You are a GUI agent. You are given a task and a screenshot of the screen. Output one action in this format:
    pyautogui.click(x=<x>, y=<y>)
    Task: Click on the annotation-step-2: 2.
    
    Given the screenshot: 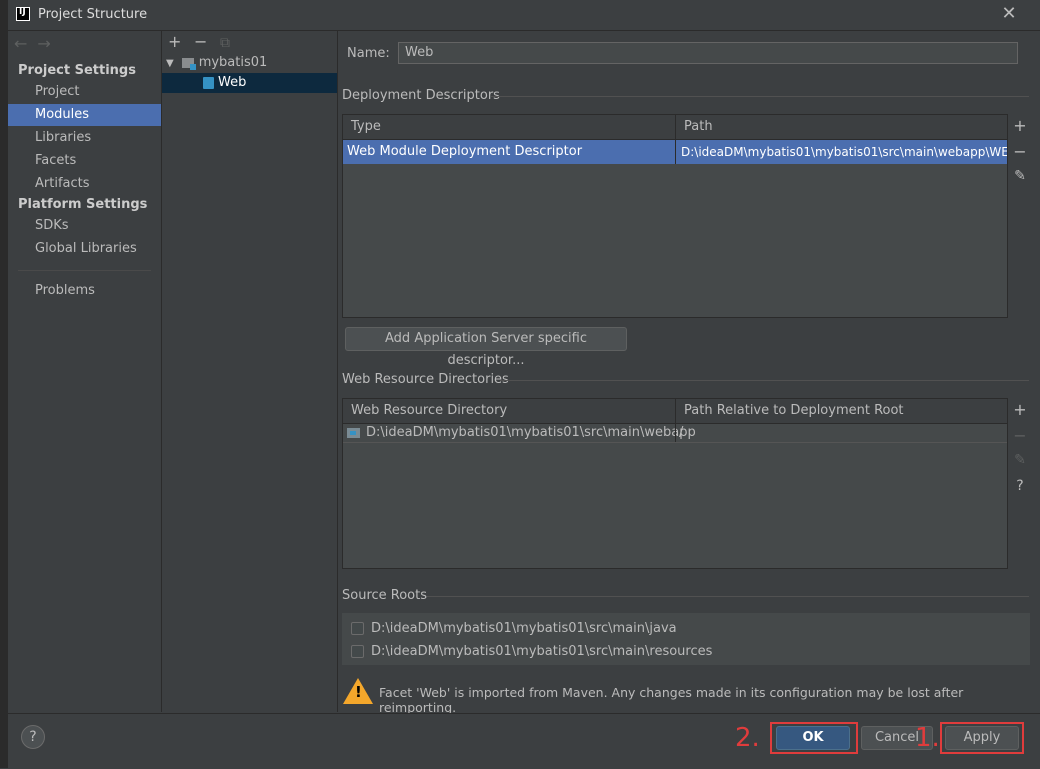 What is the action you would take?
    pyautogui.click(x=747, y=738)
    